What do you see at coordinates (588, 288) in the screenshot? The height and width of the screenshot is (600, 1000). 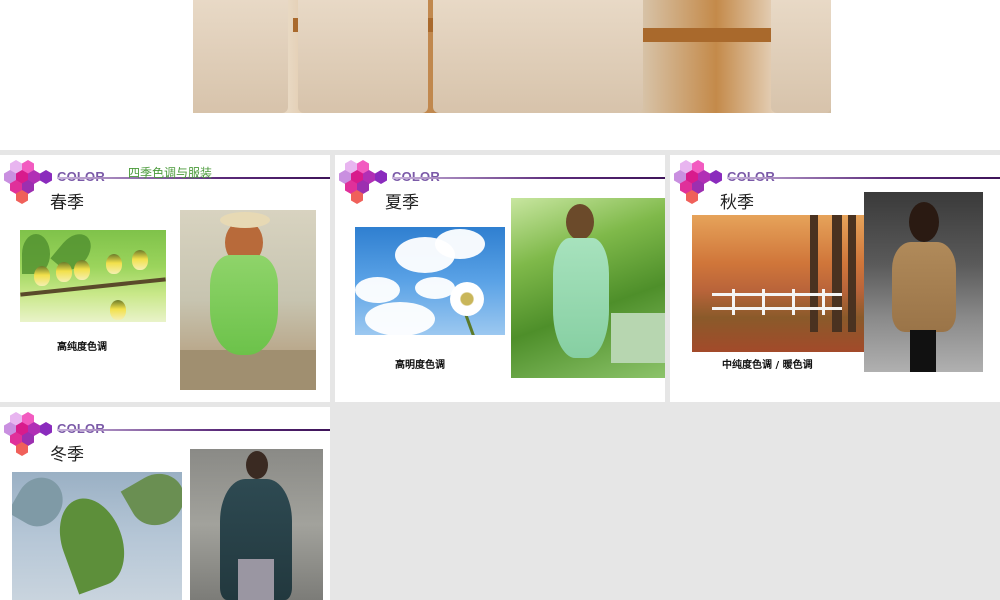 I see `summer-outfit-photo` at bounding box center [588, 288].